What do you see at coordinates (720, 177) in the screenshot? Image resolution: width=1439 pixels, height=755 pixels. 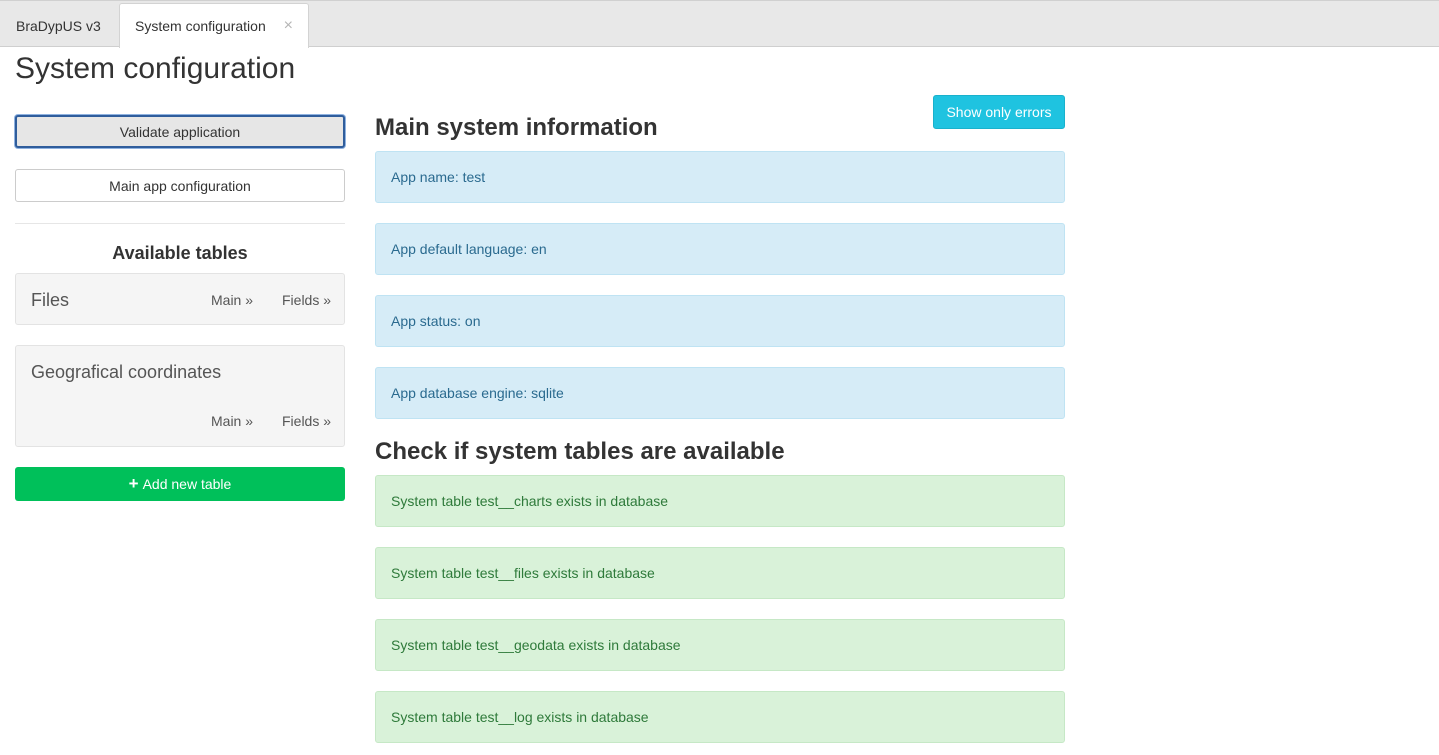 I see `info-alert: App name: test` at bounding box center [720, 177].